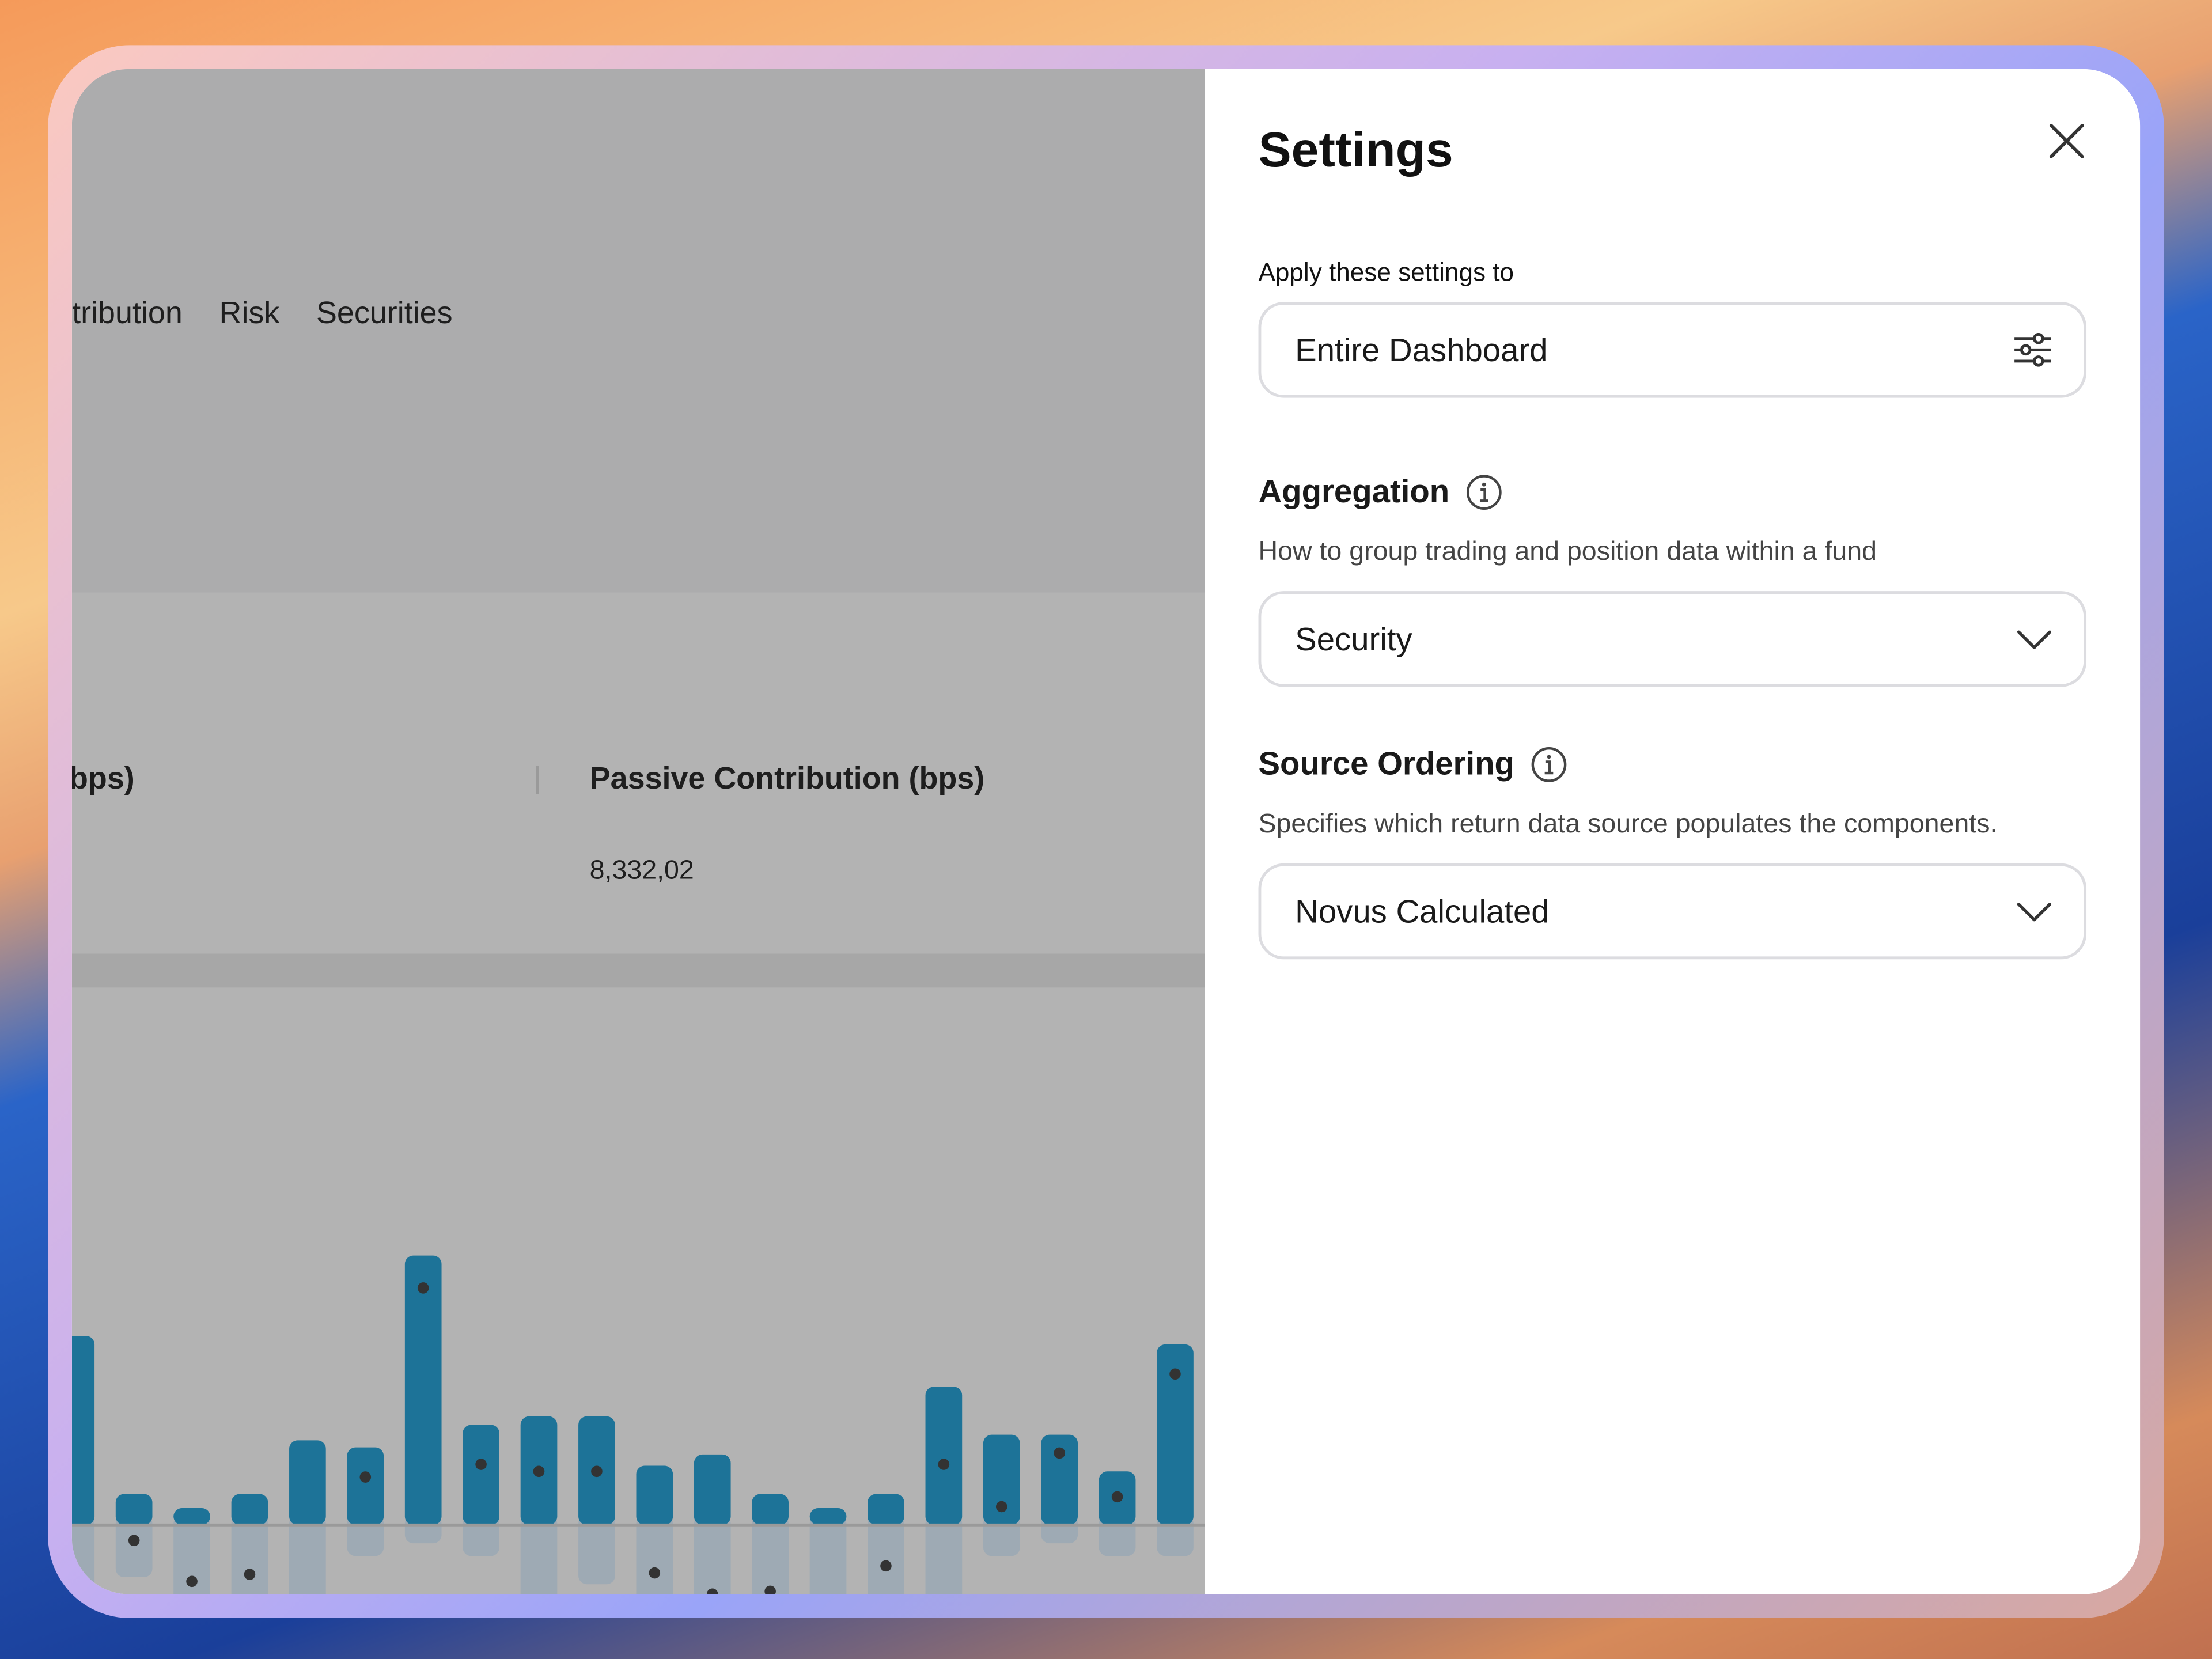 The width and height of the screenshot is (2212, 1659). What do you see at coordinates (1386, 272) in the screenshot?
I see `apply-label: Apply these settings to` at bounding box center [1386, 272].